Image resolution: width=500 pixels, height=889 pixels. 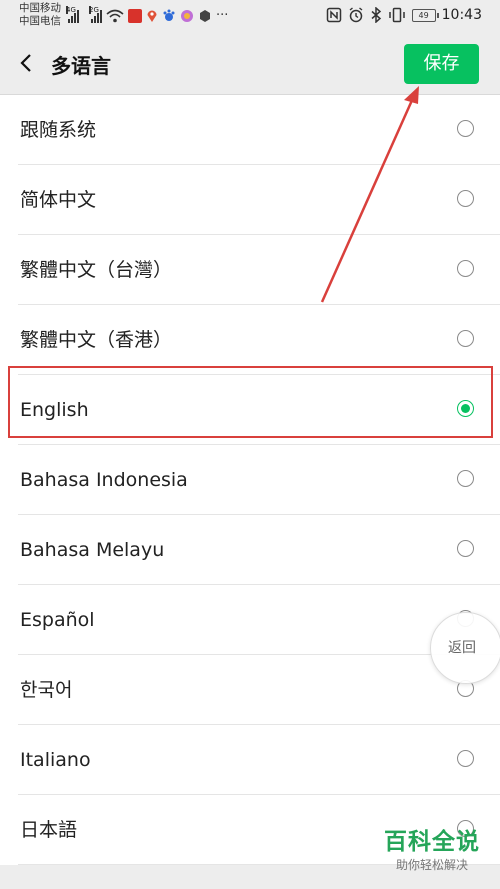 I want to click on language-label: Español, so click(x=57, y=620).